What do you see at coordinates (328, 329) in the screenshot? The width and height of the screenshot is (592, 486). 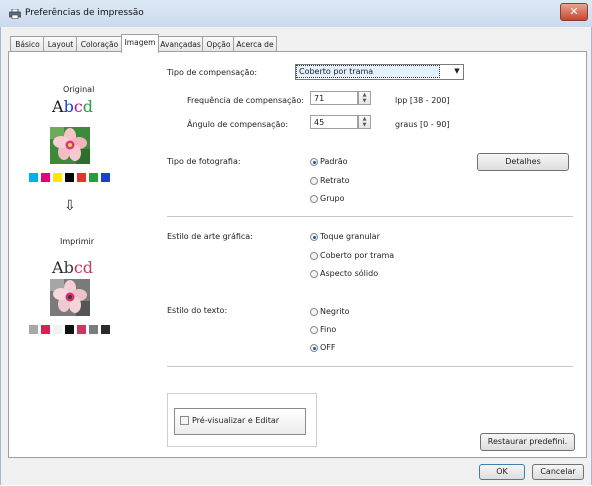 I see `text-option-fino-label: Fino` at bounding box center [328, 329].